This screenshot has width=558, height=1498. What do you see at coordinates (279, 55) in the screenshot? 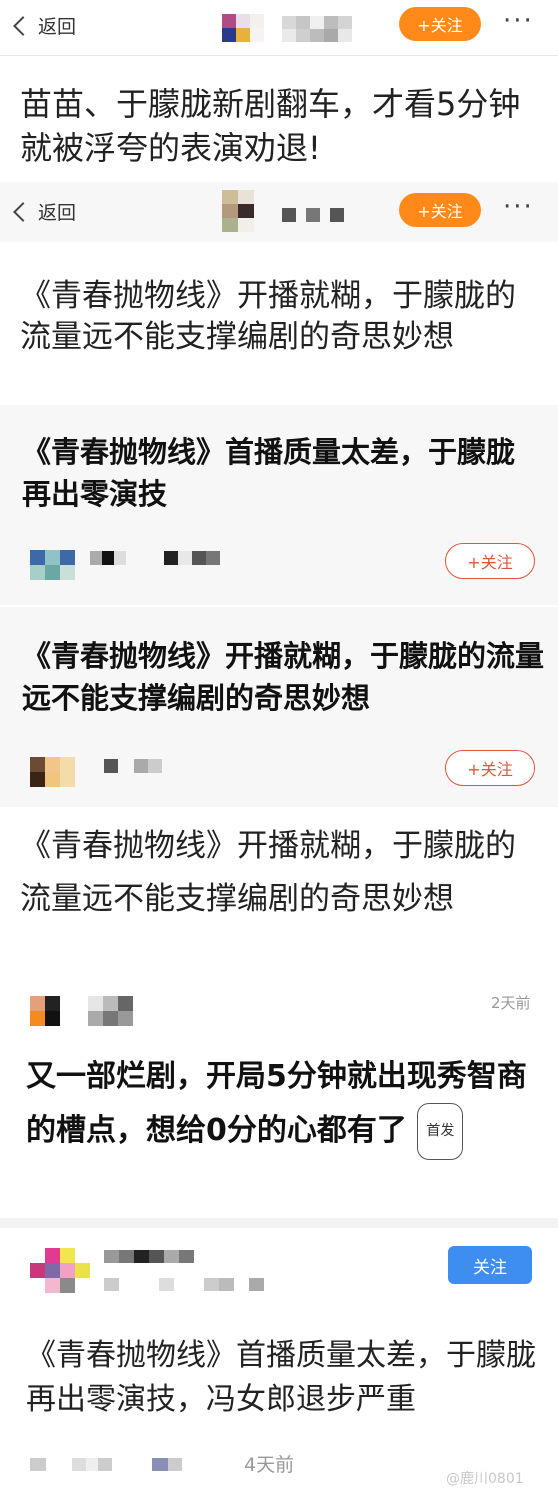
I see `divider` at bounding box center [279, 55].